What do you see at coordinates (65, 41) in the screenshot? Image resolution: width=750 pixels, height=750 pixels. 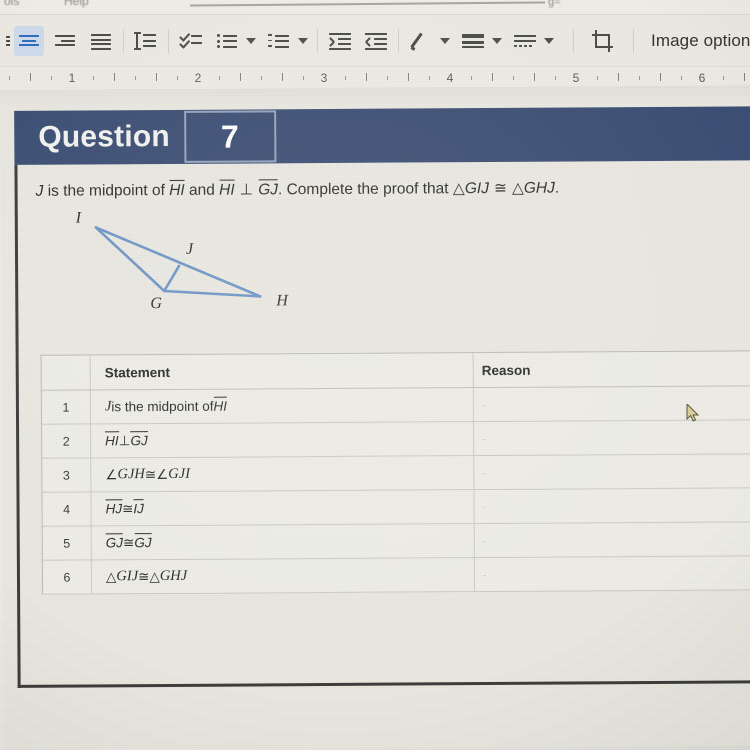 I see `align-right-icon` at bounding box center [65, 41].